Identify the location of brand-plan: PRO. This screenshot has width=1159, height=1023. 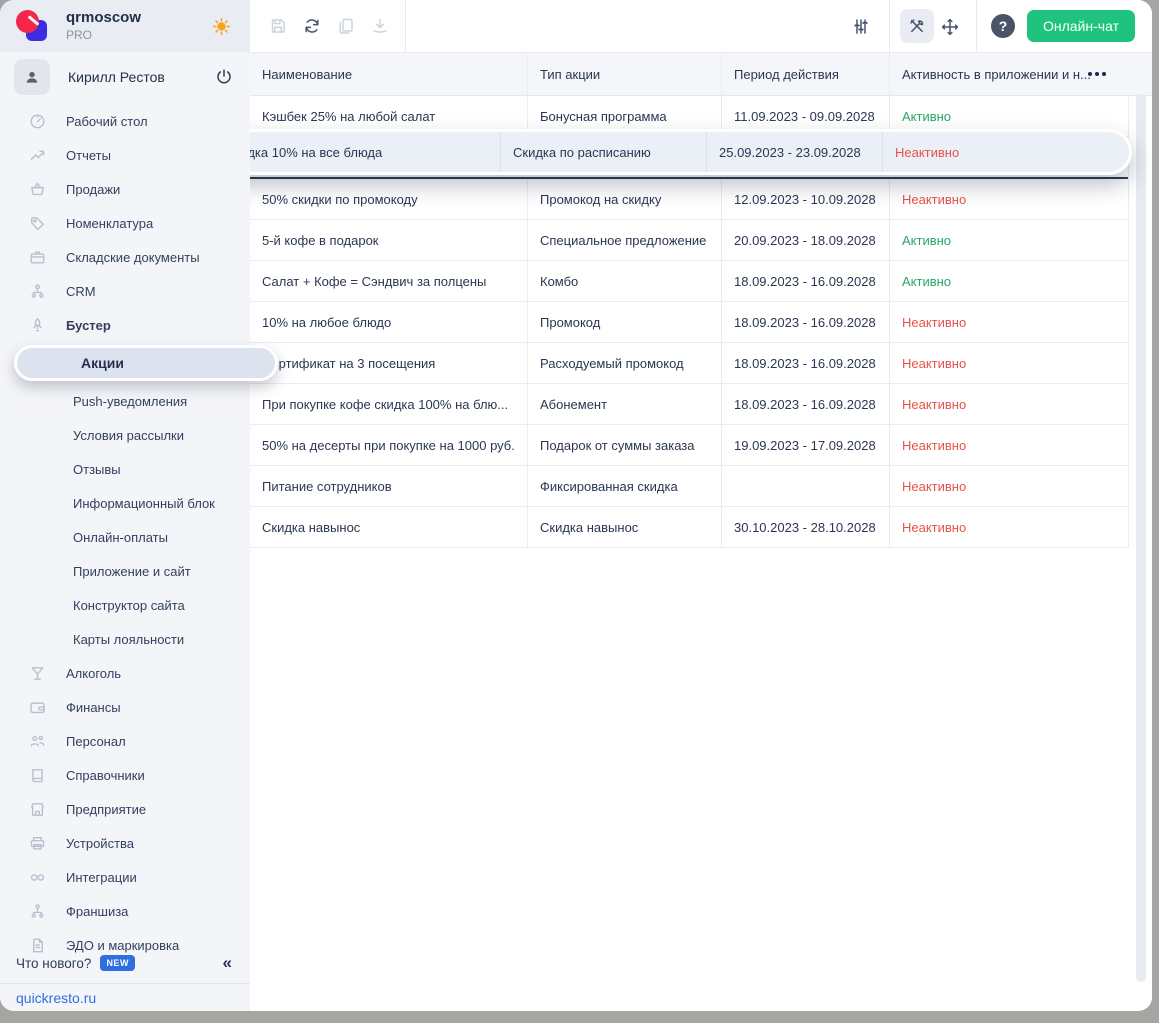
(79, 34).